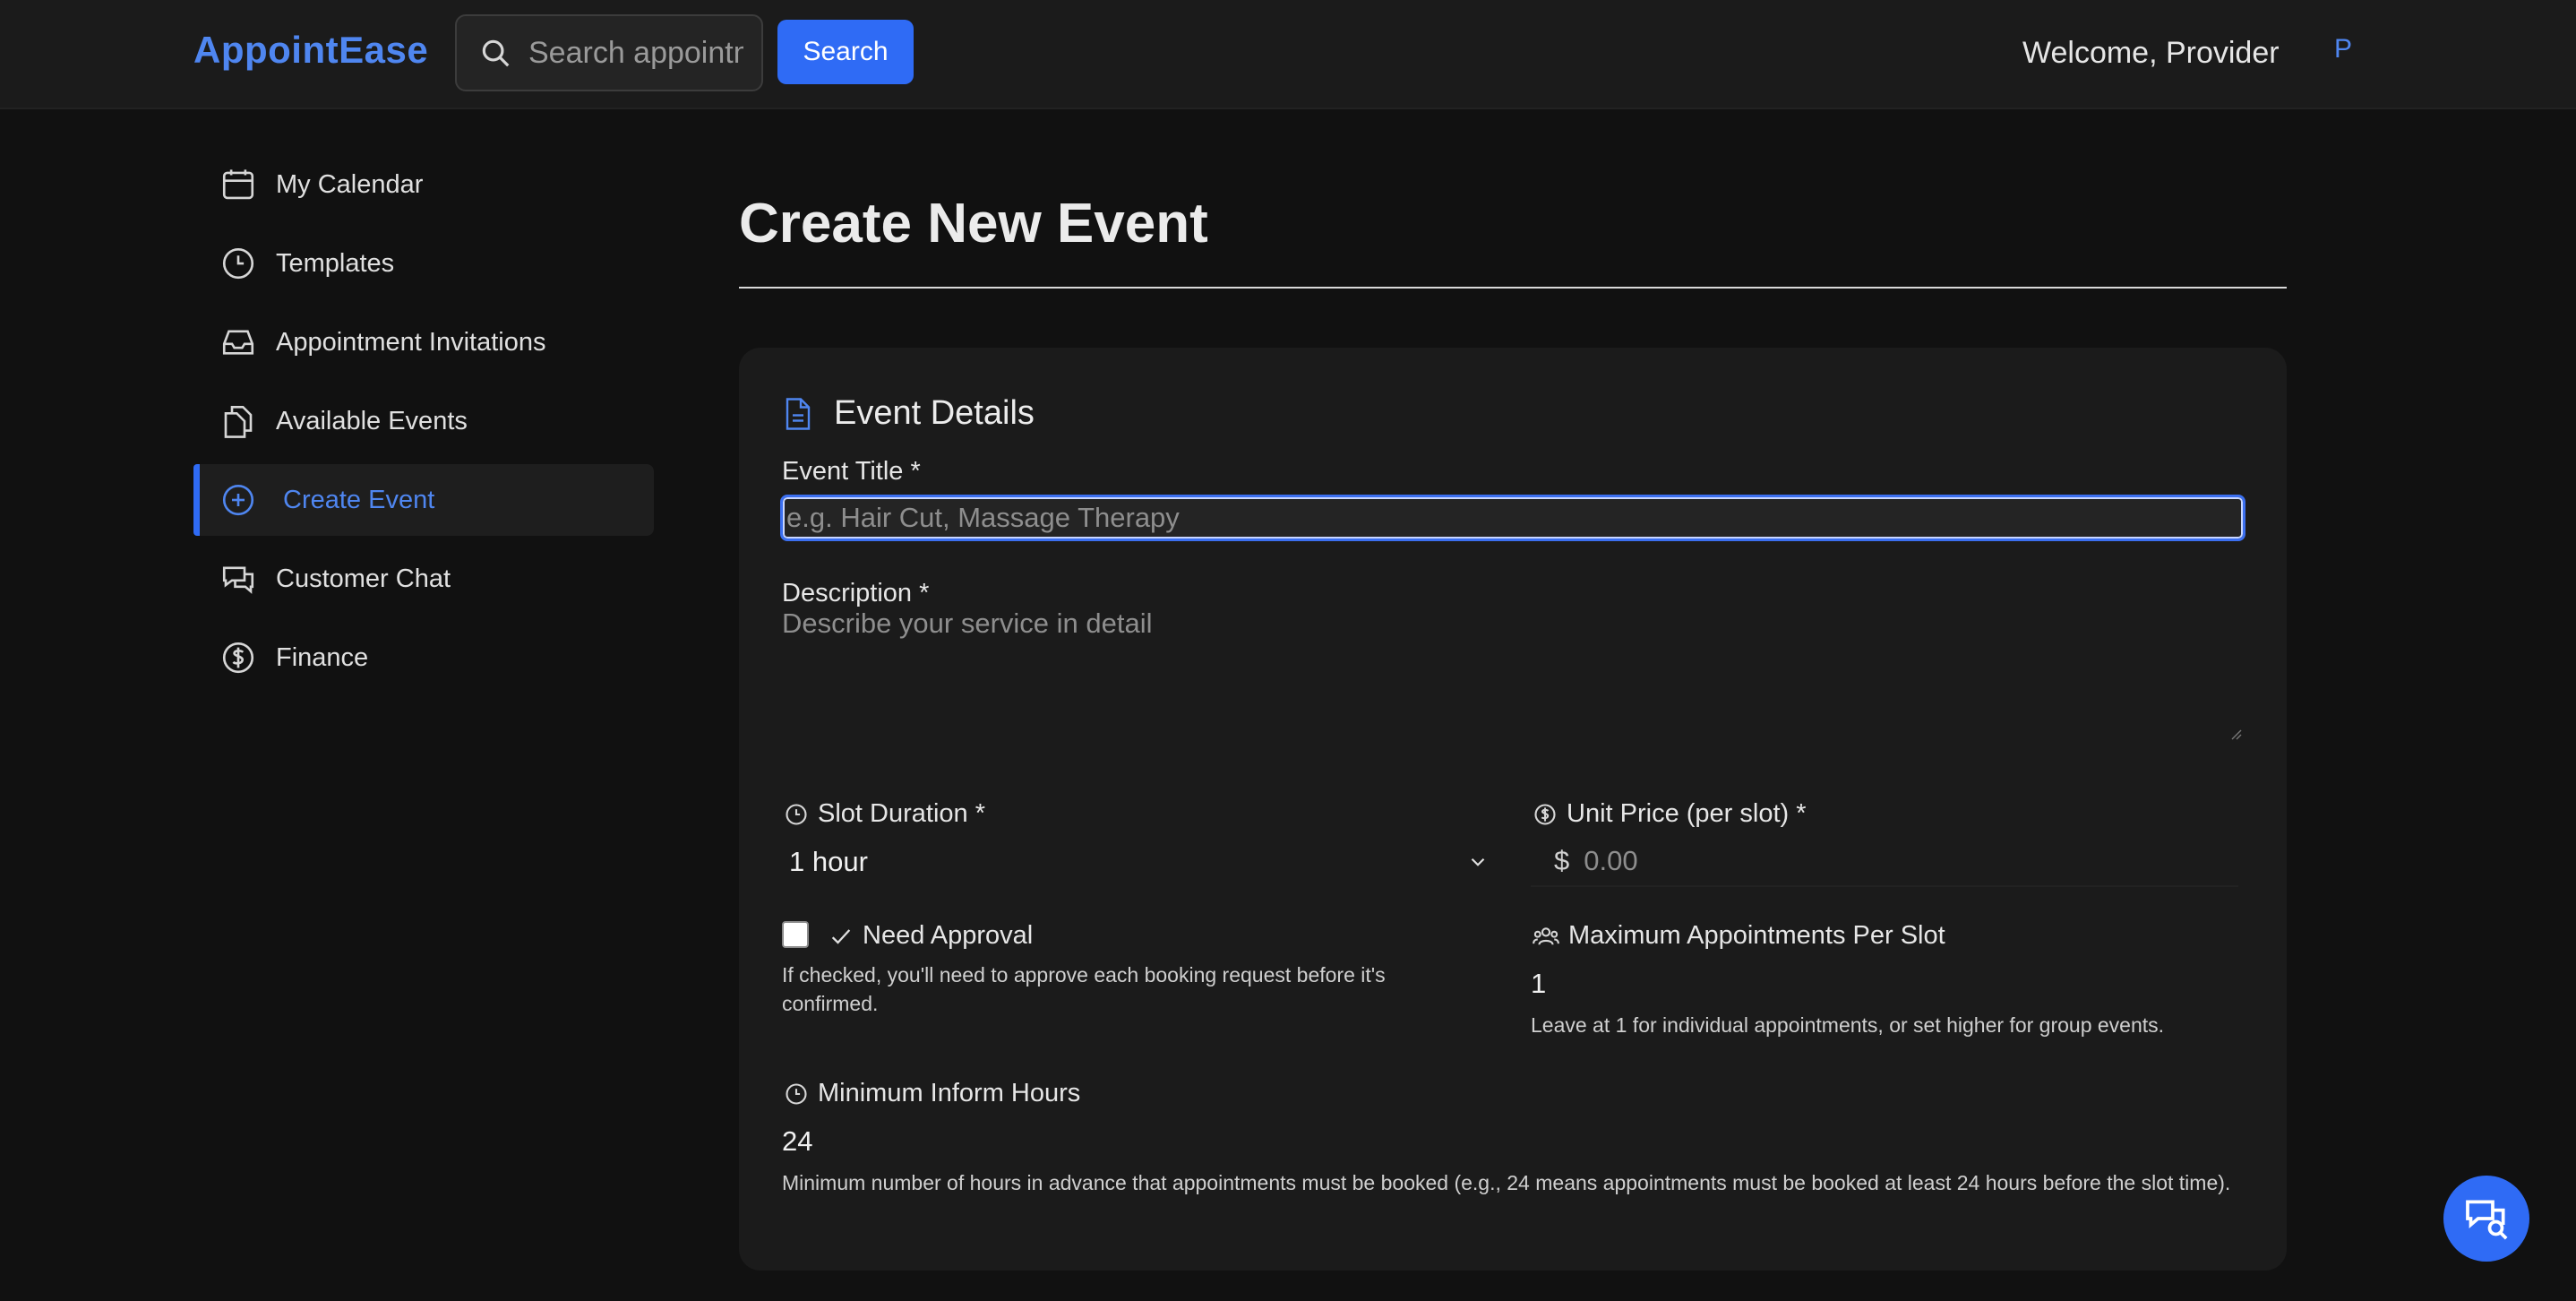  I want to click on sidebar-item-templates: Templates, so click(423, 263).